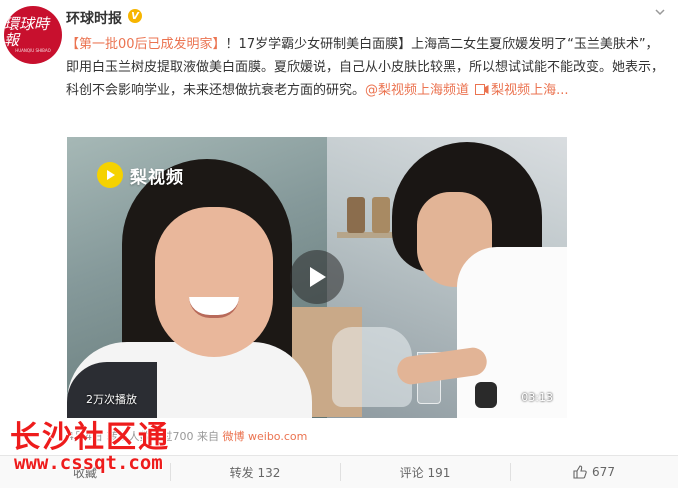  What do you see at coordinates (27, 32) in the screenshot?
I see `avatar-text: 環球時報` at bounding box center [27, 32].